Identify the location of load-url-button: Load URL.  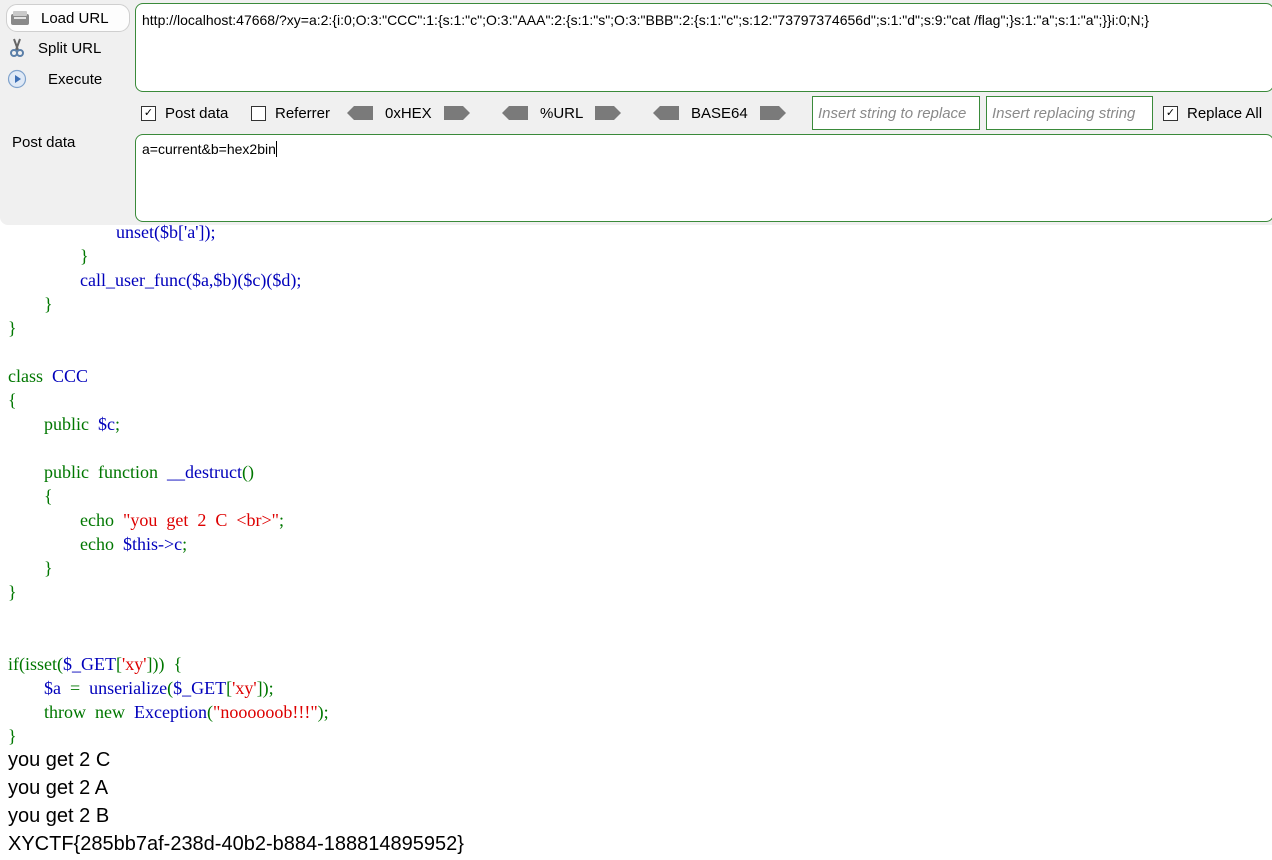
(68, 18).